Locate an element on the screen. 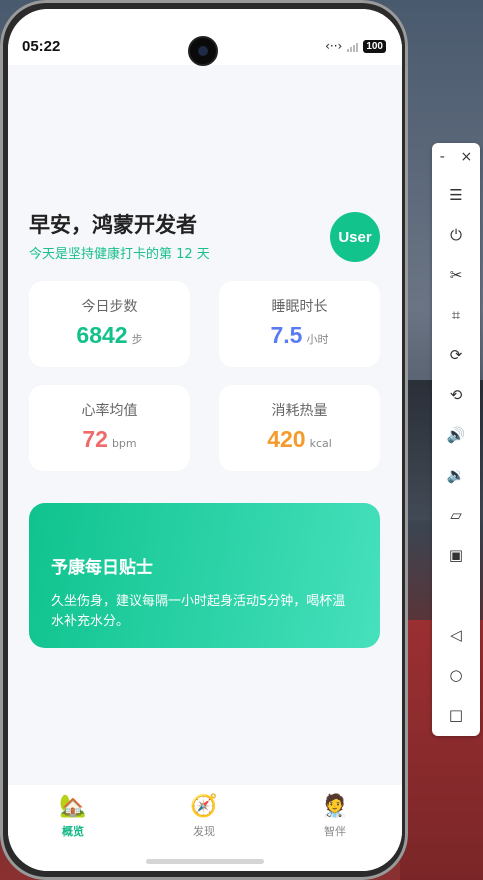  front-camera is located at coordinates (203, 51).